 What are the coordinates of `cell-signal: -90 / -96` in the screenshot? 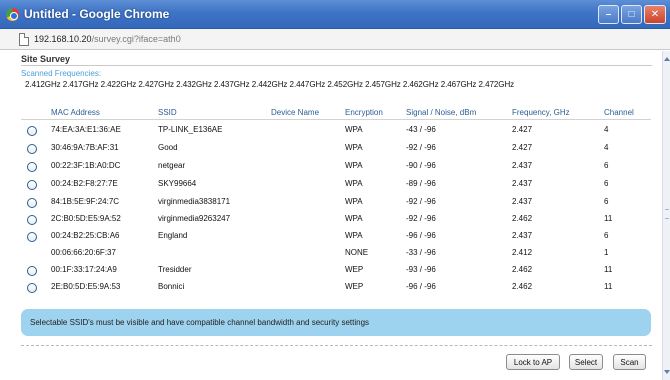 It's located at (421, 165).